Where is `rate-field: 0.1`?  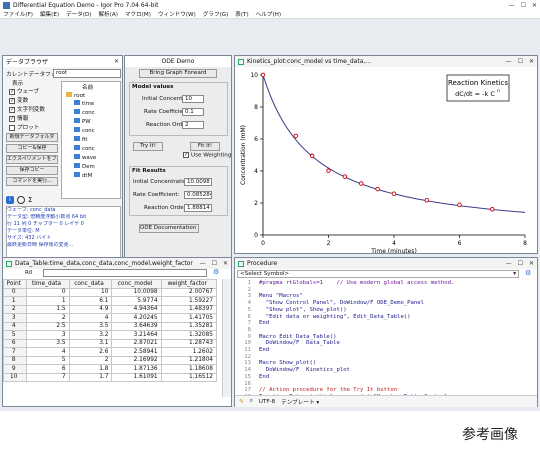 rate-field: 0.1 is located at coordinates (193, 112).